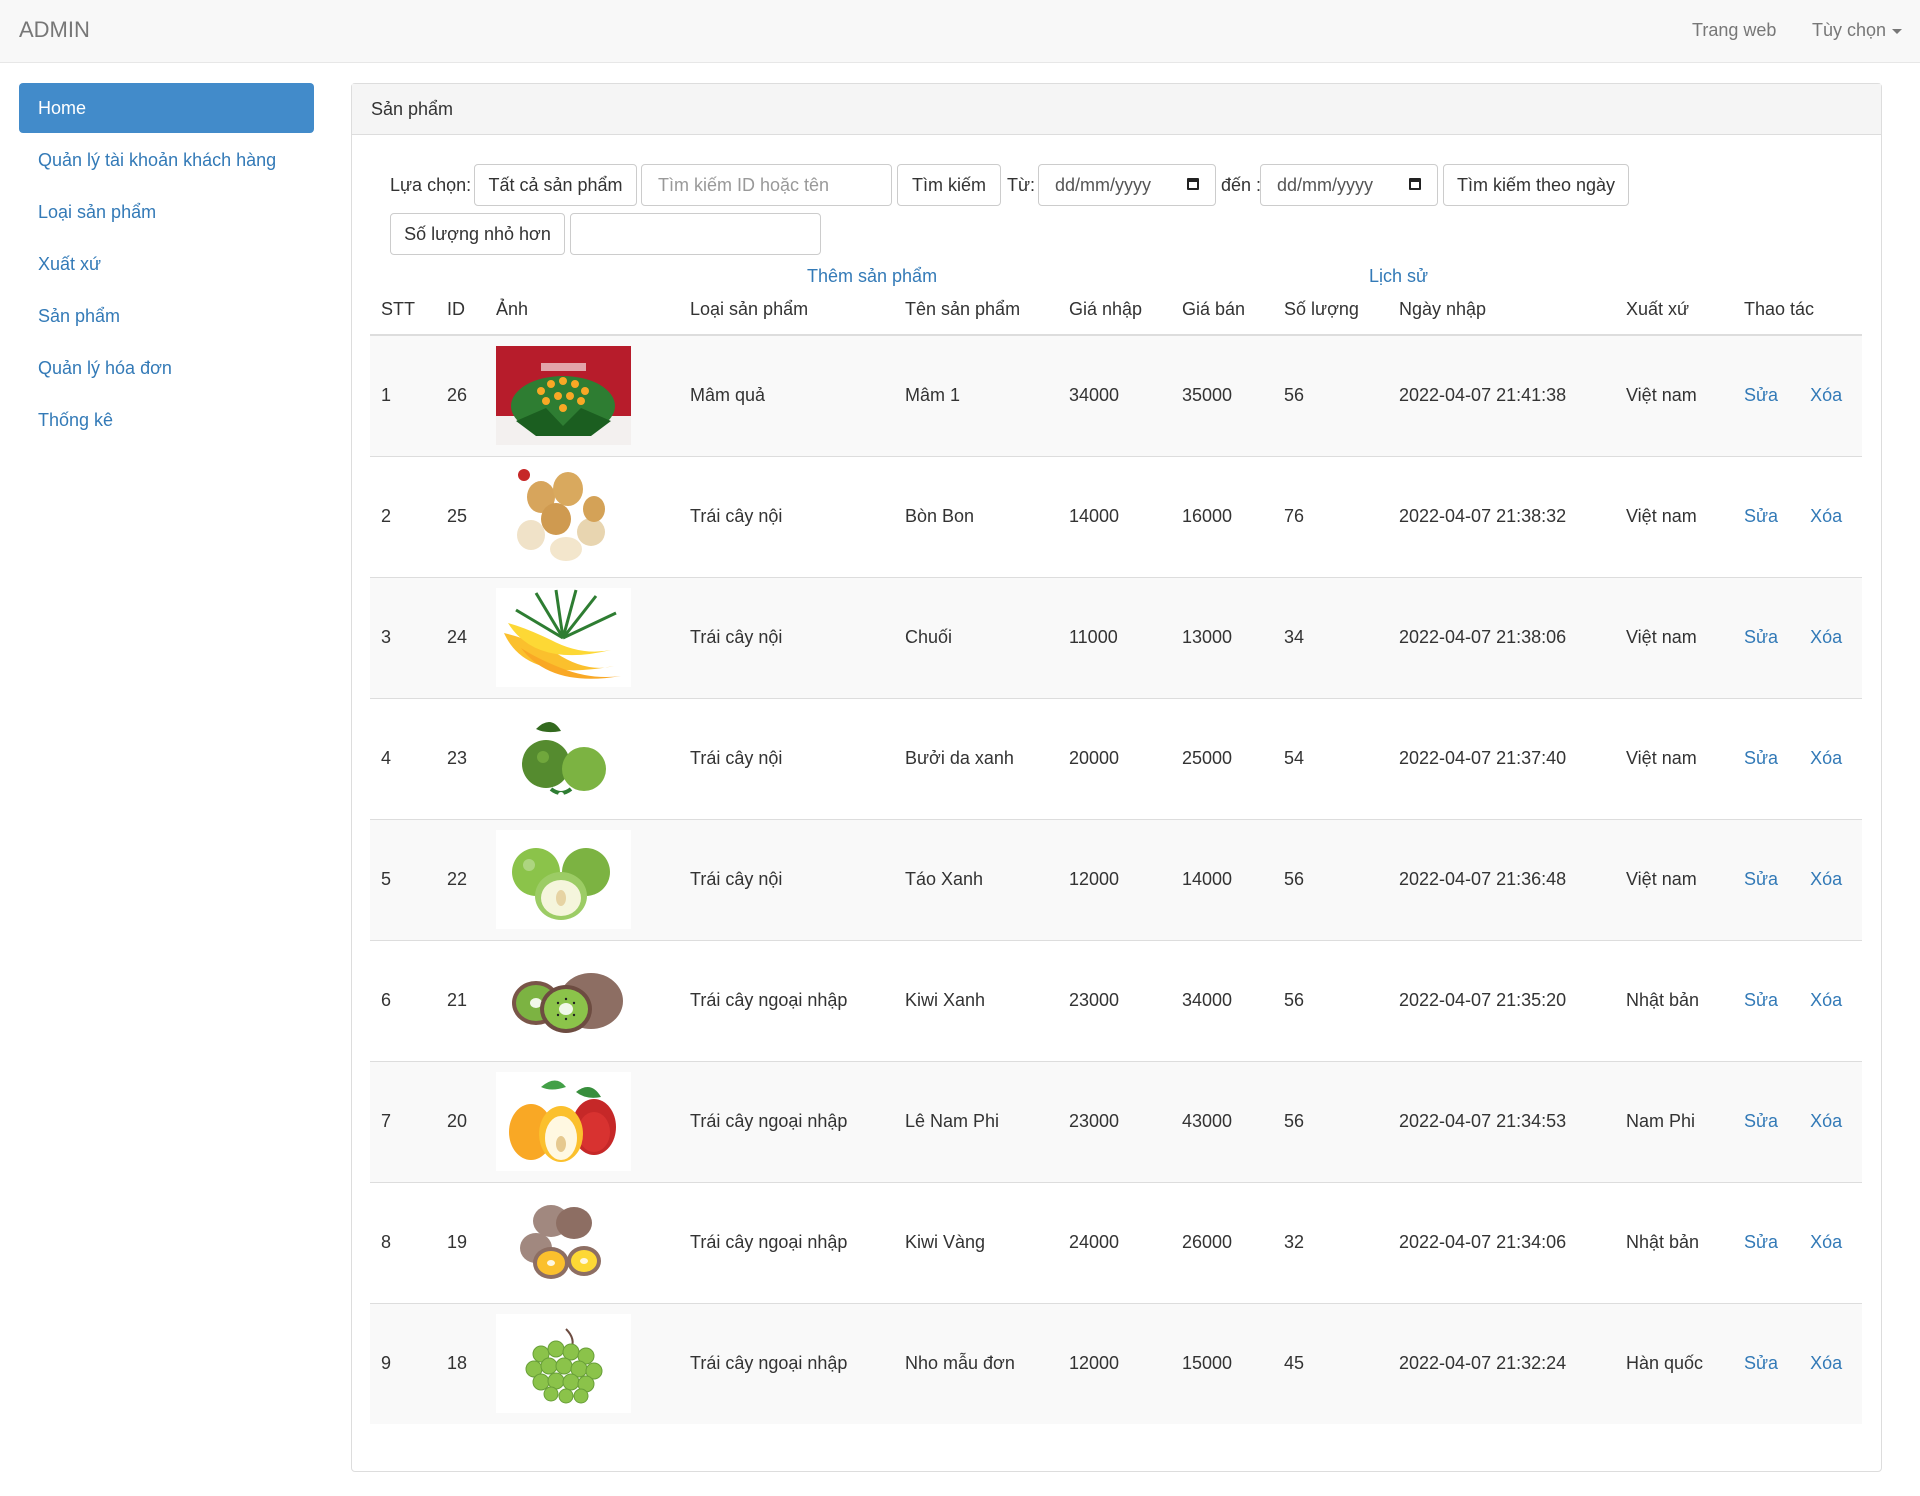 The width and height of the screenshot is (1920, 1496). I want to click on row-cost: 14000, so click(1114, 516).